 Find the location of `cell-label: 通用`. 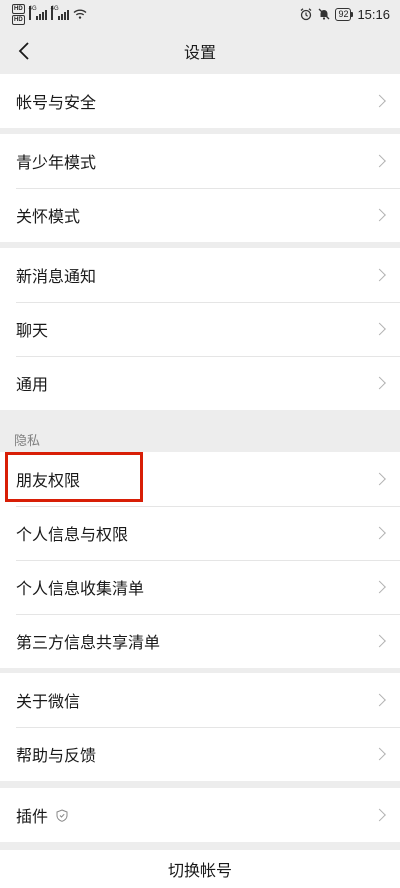

cell-label: 通用 is located at coordinates (32, 384).